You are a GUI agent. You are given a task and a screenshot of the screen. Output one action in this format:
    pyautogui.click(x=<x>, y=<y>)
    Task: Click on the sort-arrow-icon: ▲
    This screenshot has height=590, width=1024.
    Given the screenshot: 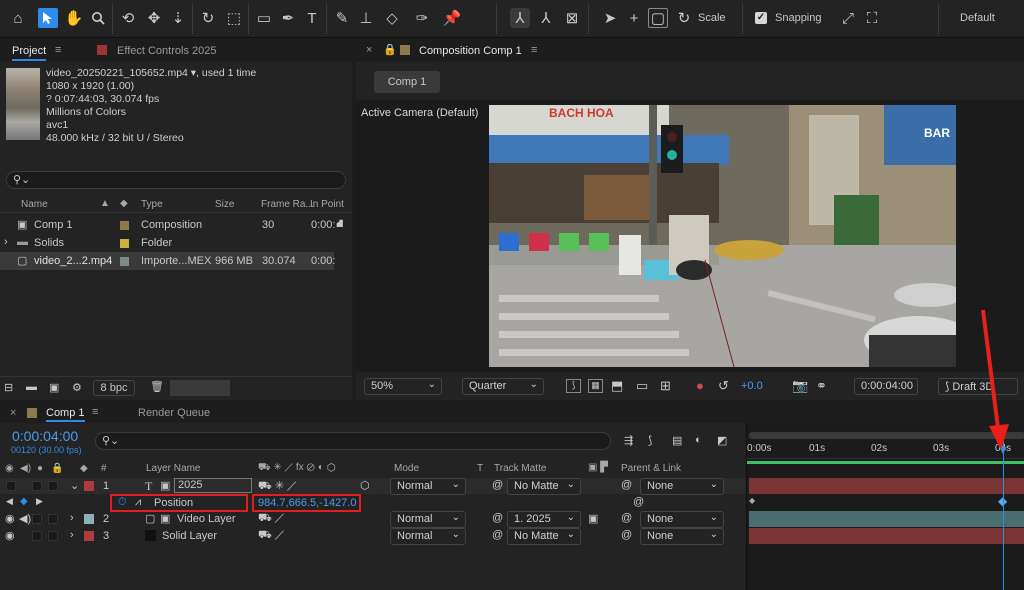 What is the action you would take?
    pyautogui.click(x=105, y=203)
    